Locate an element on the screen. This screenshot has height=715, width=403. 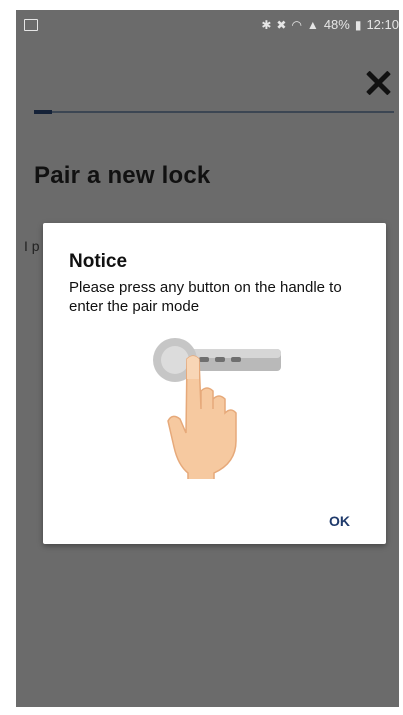
battery-percent: 48% is located at coordinates (336, 24).